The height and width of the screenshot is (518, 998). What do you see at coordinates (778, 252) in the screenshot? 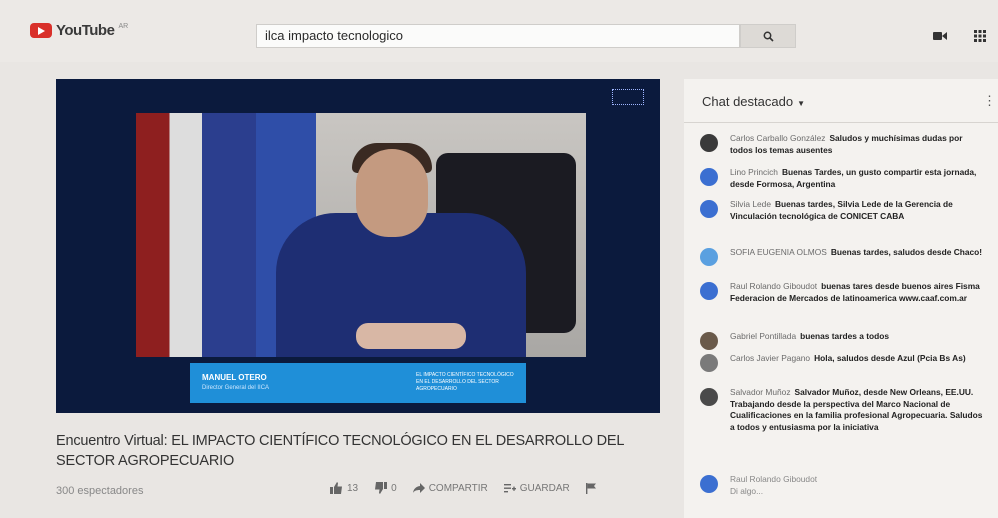
I see `chat-author: SOFIA EUGENIA OLMOS` at bounding box center [778, 252].